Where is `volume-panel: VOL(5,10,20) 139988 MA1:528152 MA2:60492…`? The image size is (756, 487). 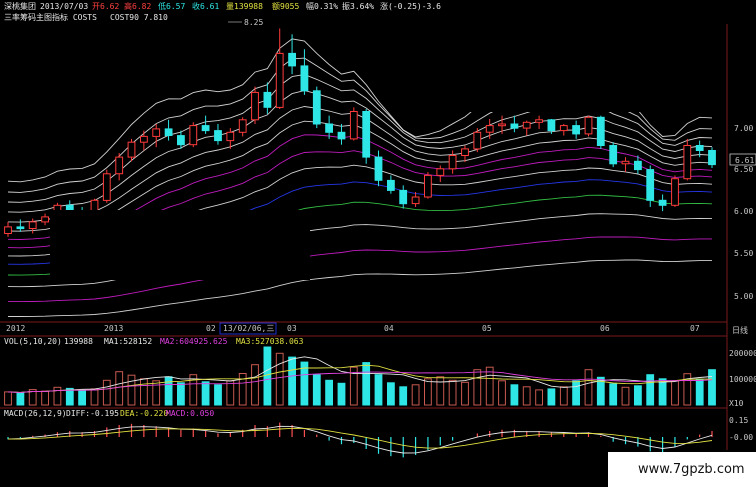
volume-panel: VOL(5,10,20) 139988 MA1:528152 MA2:60492… is located at coordinates (378, 371).